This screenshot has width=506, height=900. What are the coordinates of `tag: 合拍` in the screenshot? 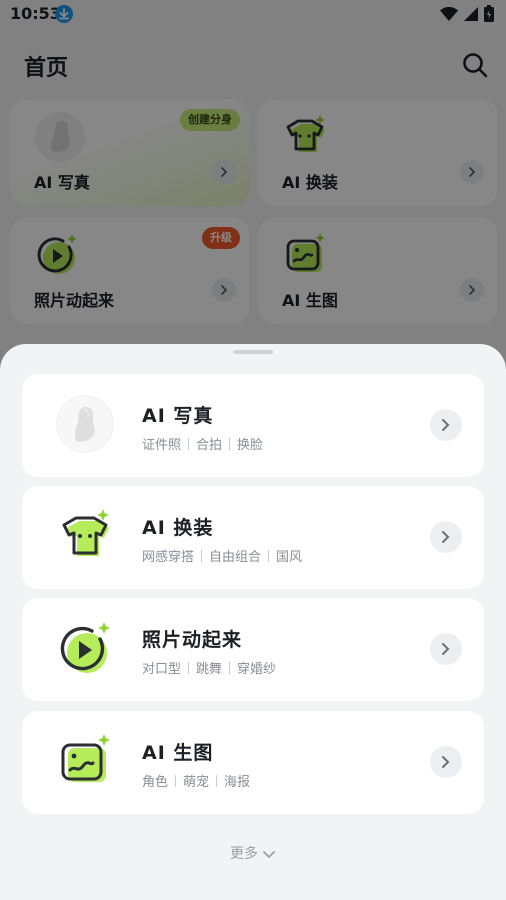 It's located at (209, 445).